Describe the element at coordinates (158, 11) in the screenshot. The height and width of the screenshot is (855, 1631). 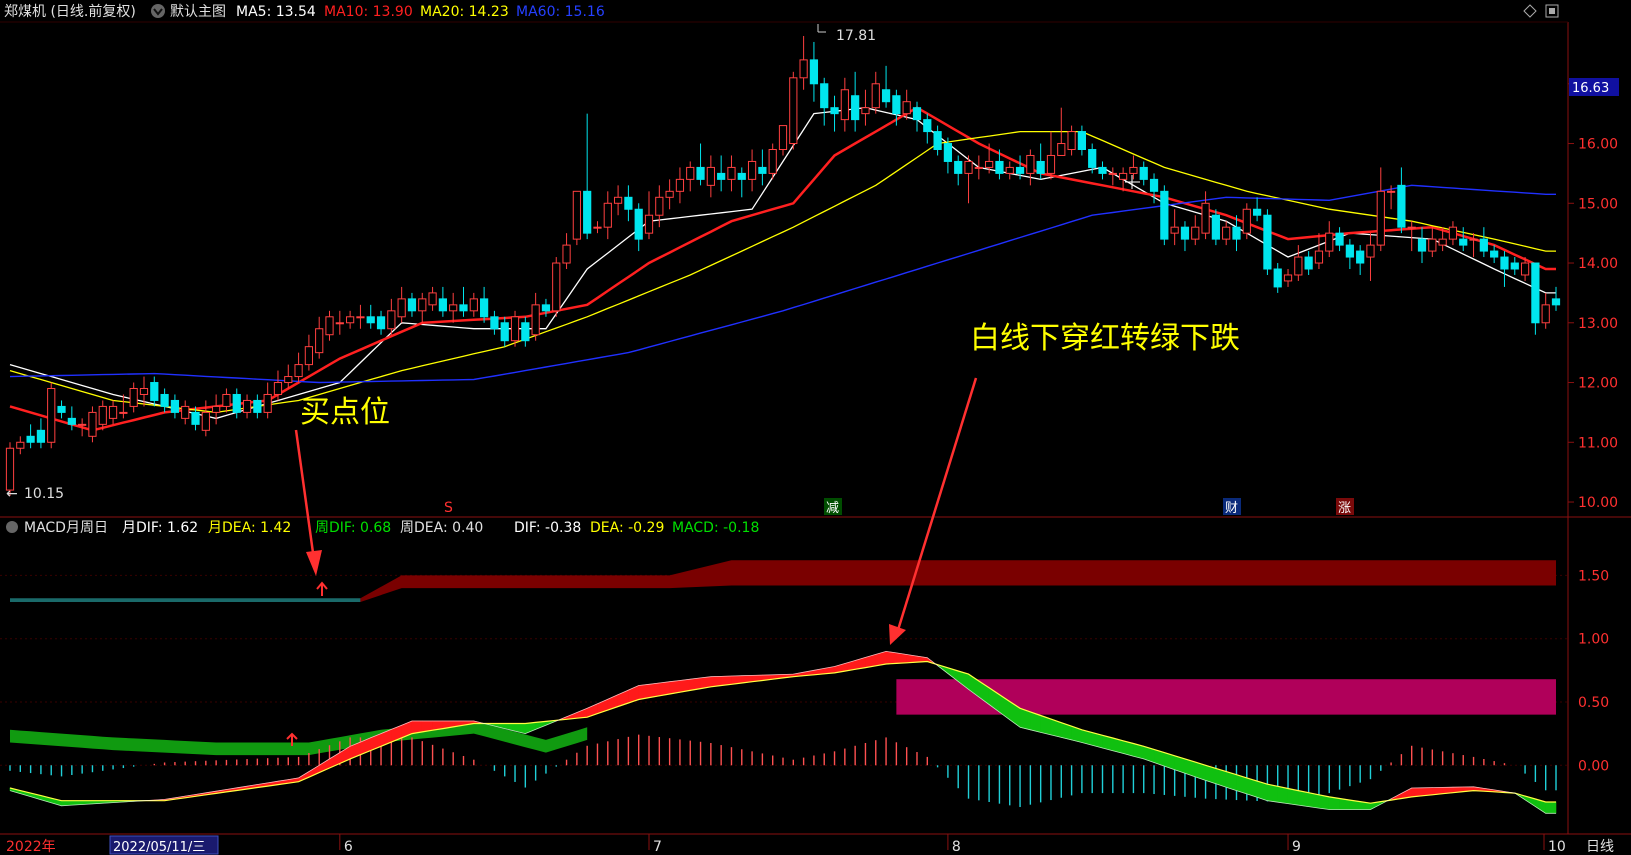
I see `settings-icon` at that location.